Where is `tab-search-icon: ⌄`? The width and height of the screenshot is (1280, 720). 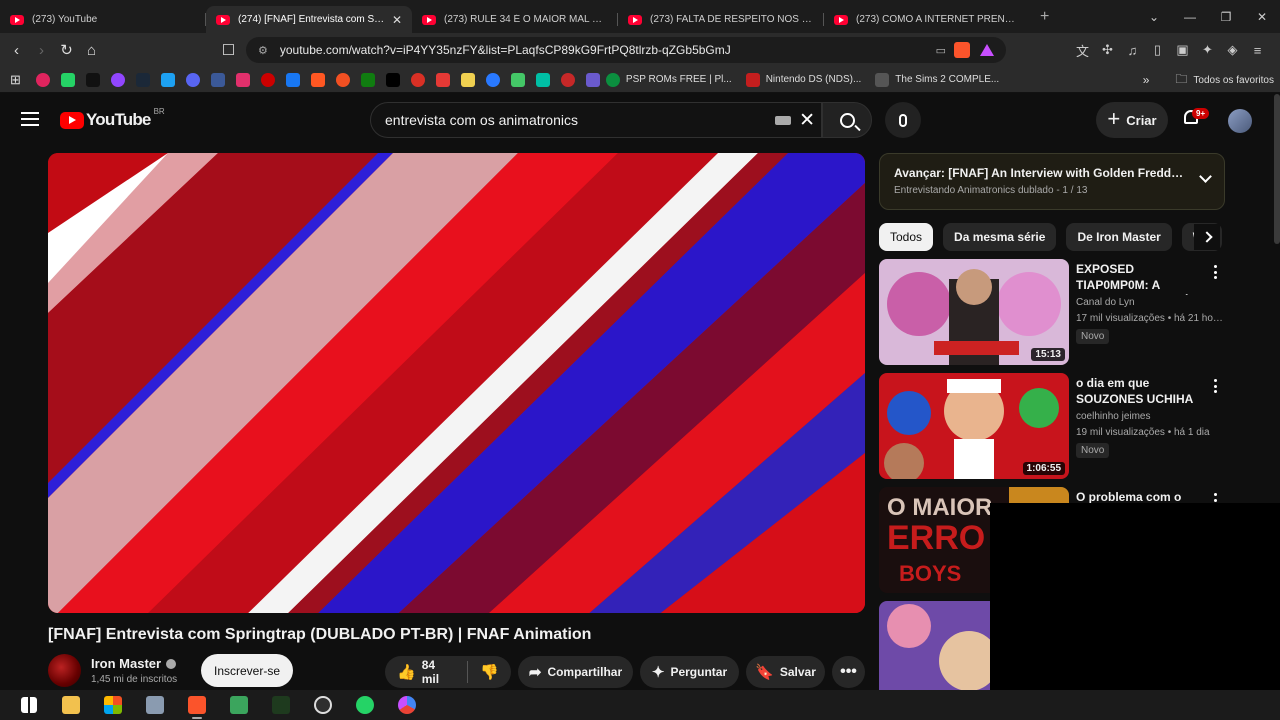 tab-search-icon: ⌄ is located at coordinates (1154, 17).